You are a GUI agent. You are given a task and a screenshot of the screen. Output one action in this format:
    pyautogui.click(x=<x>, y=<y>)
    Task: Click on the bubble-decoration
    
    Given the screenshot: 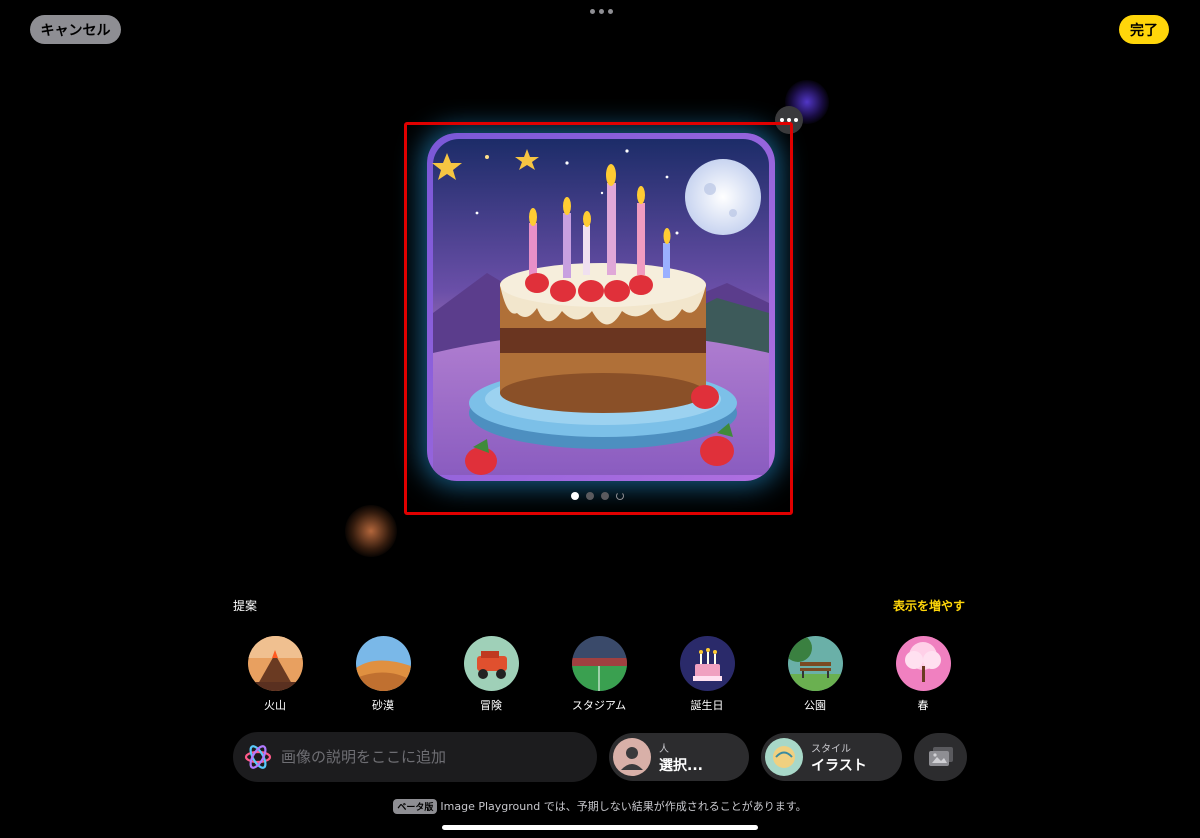 What is the action you would take?
    pyautogui.click(x=371, y=531)
    